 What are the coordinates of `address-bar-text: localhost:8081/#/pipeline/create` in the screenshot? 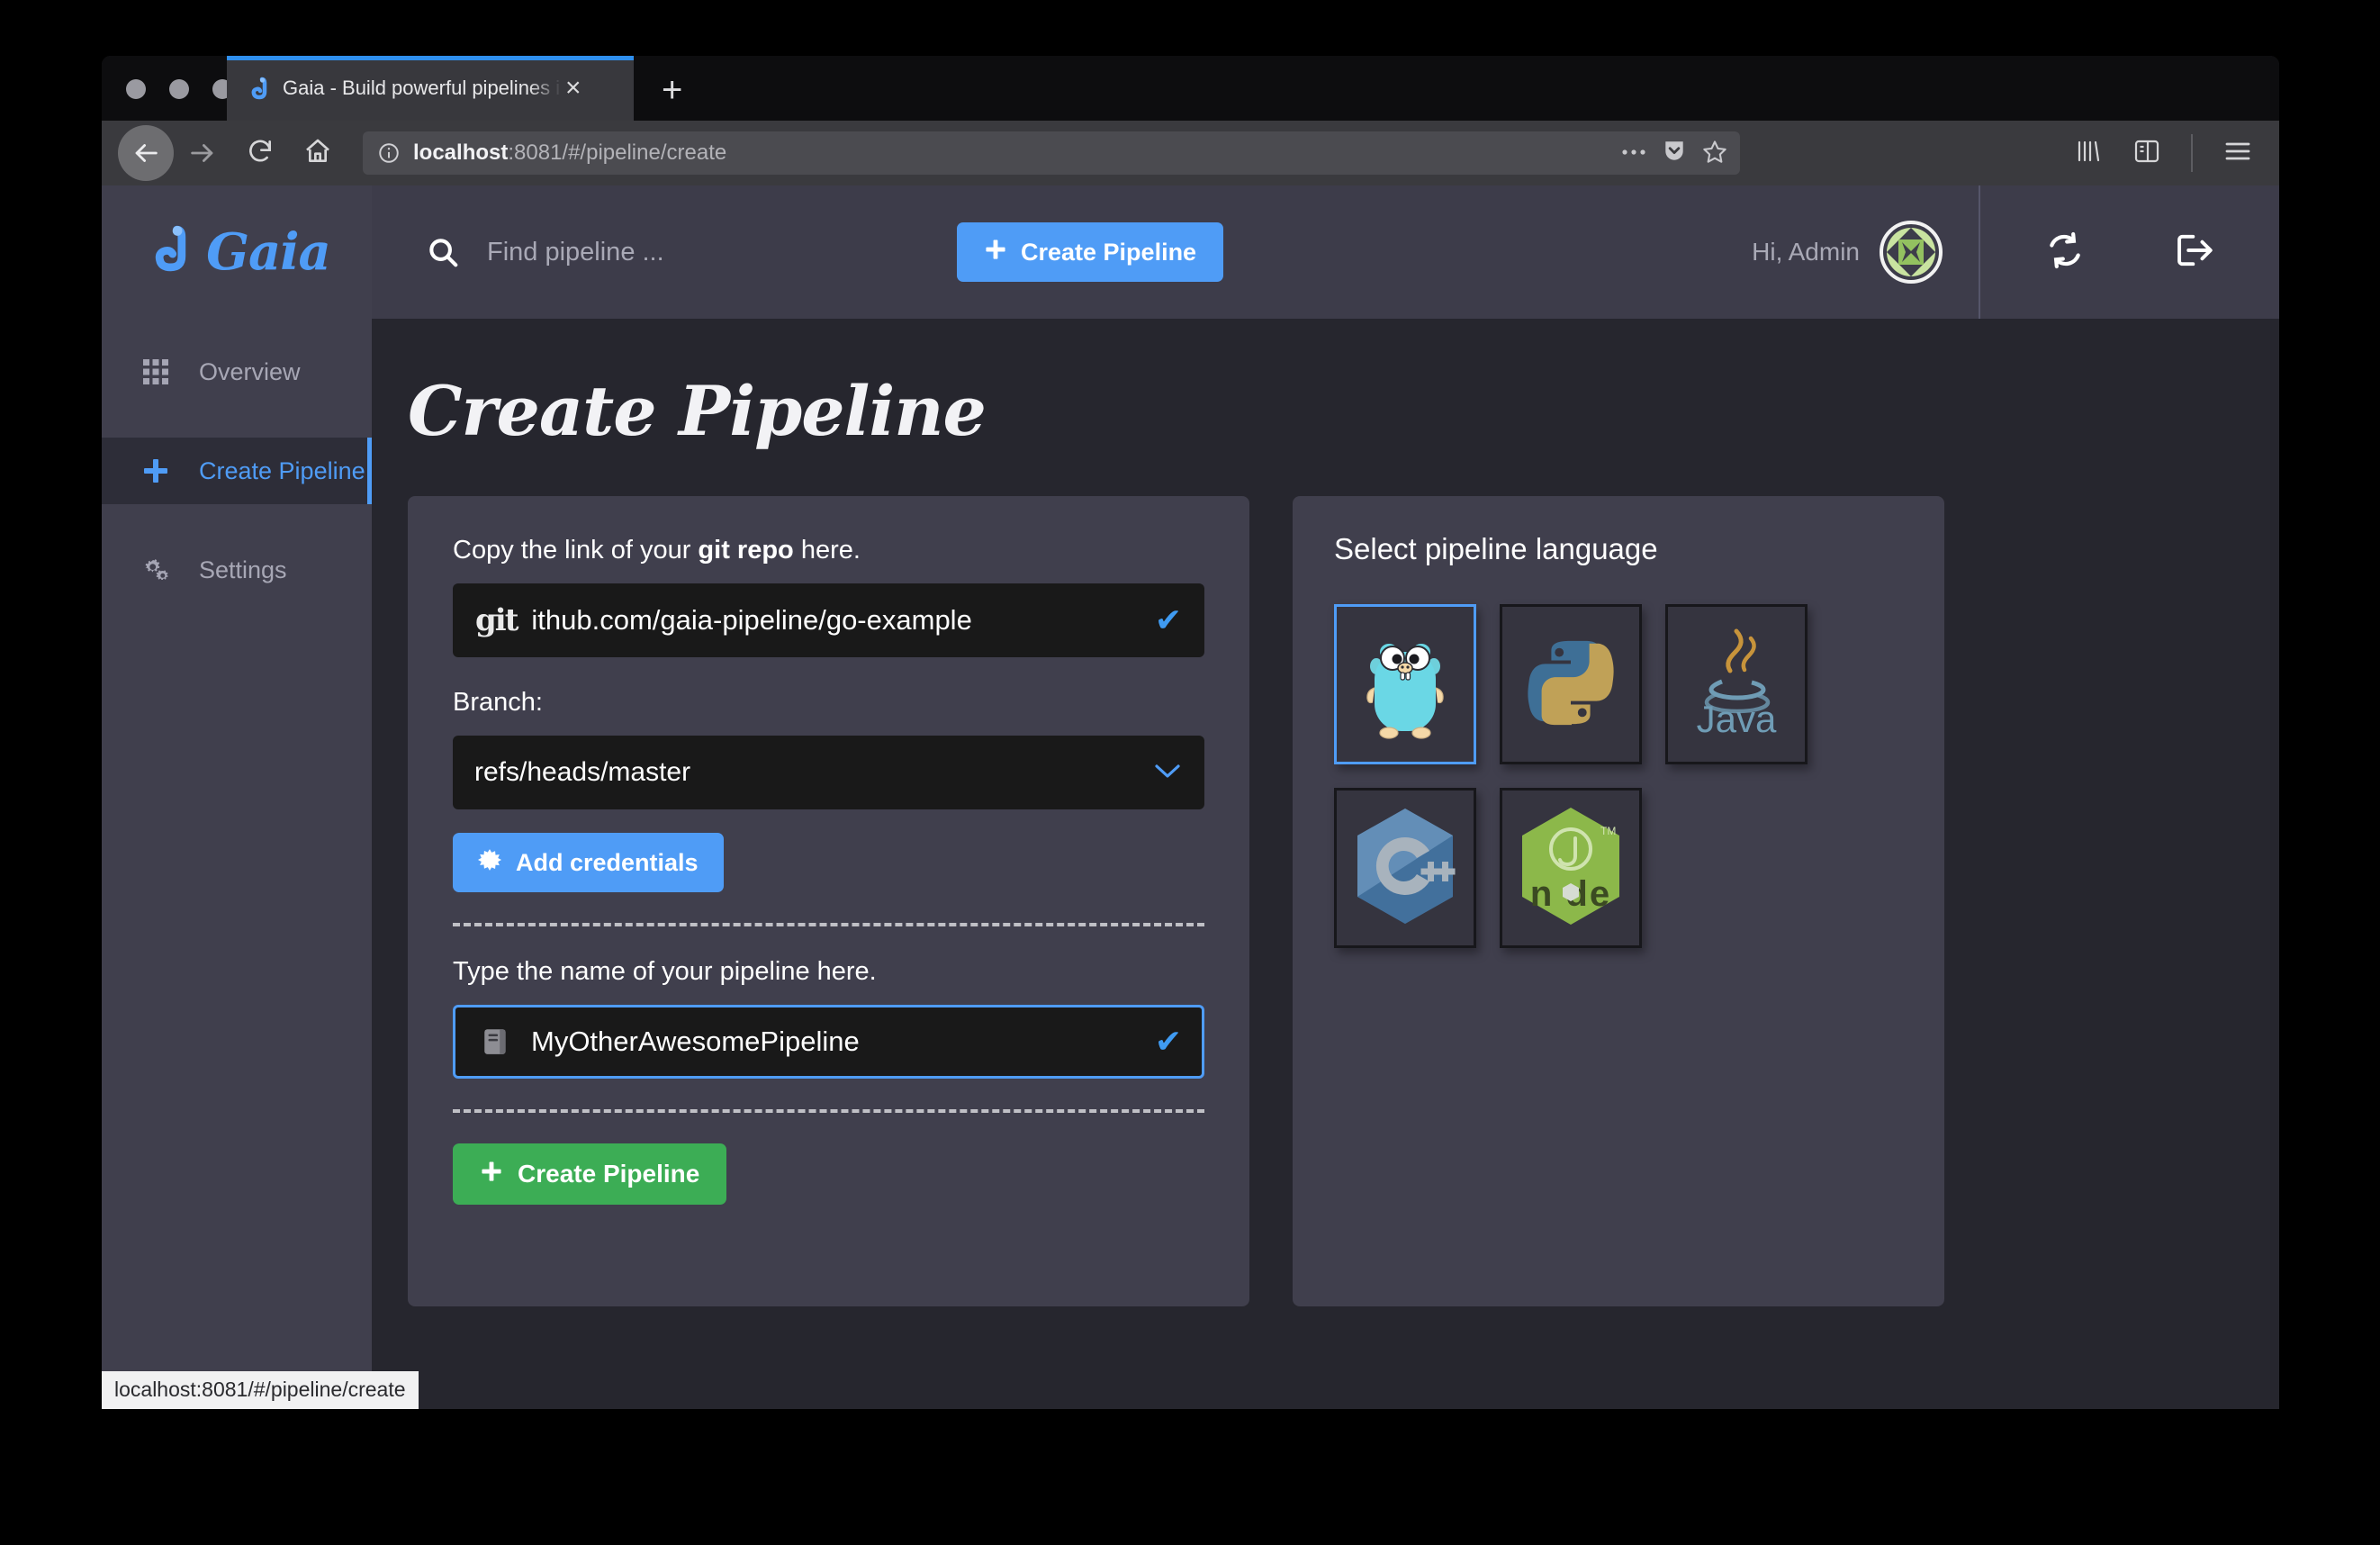 It's located at (1017, 153).